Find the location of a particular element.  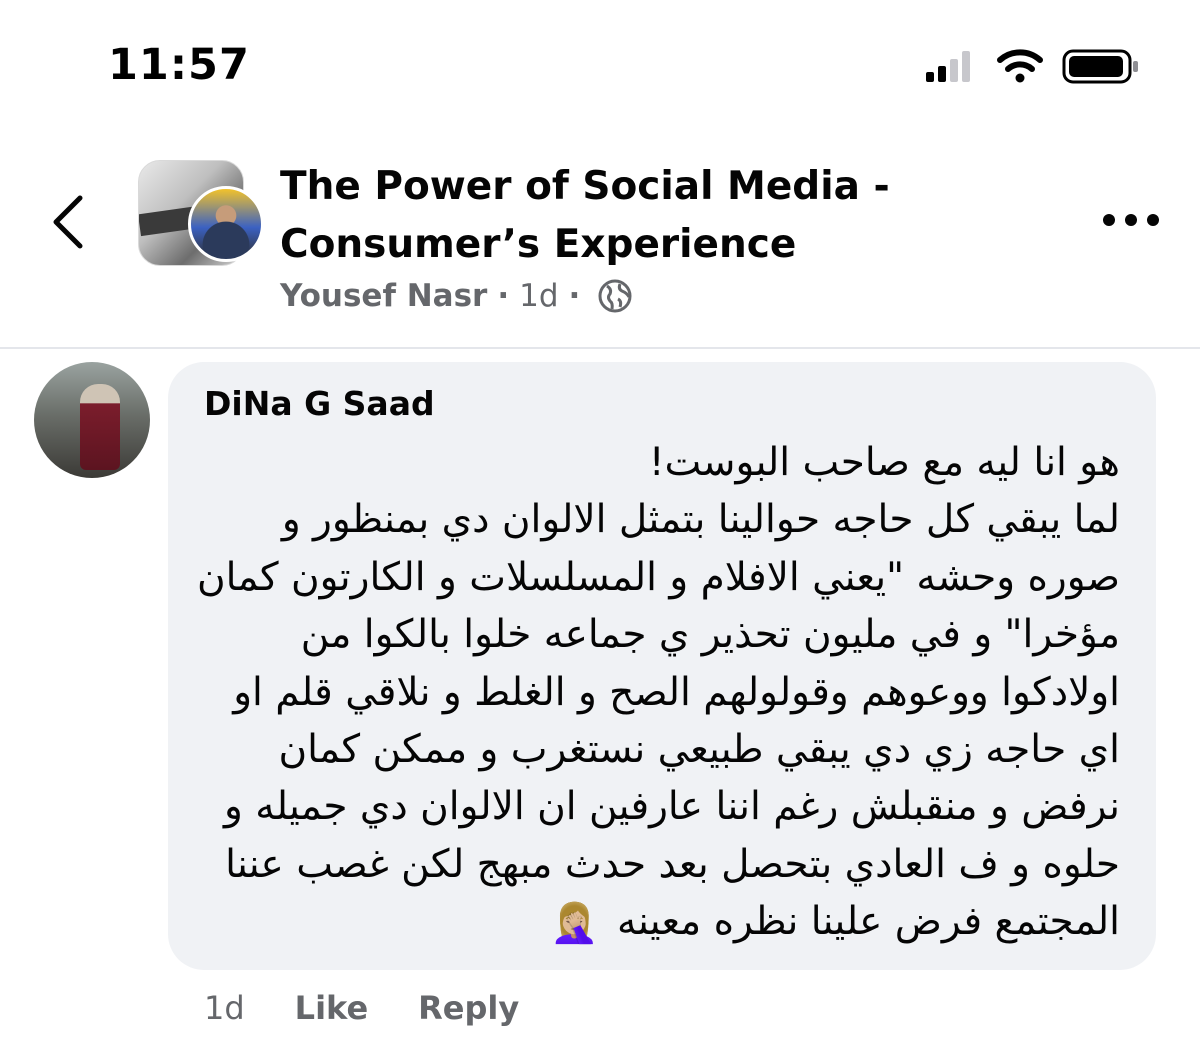

back-button is located at coordinates (69, 222).